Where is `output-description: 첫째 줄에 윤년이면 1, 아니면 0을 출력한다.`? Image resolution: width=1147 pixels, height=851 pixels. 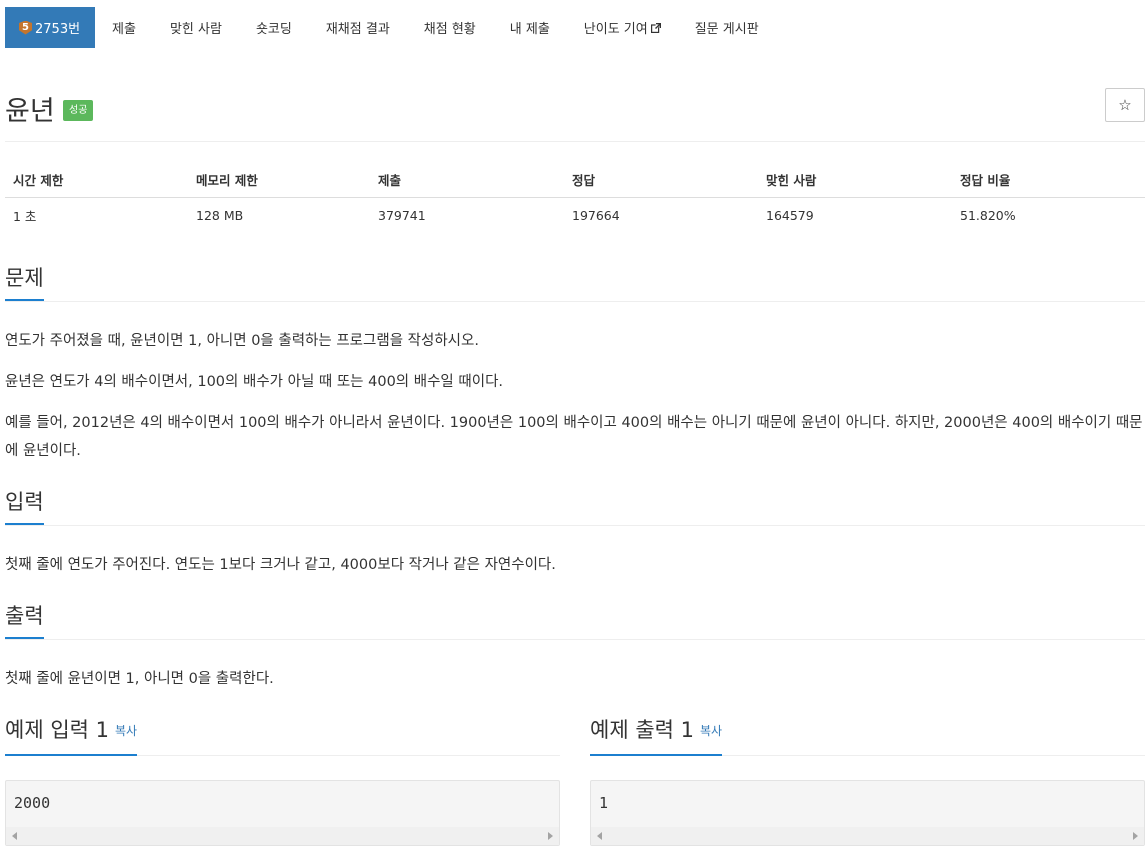 output-description: 첫째 줄에 윤년이면 1, 아니면 0을 출력한다. is located at coordinates (139, 679).